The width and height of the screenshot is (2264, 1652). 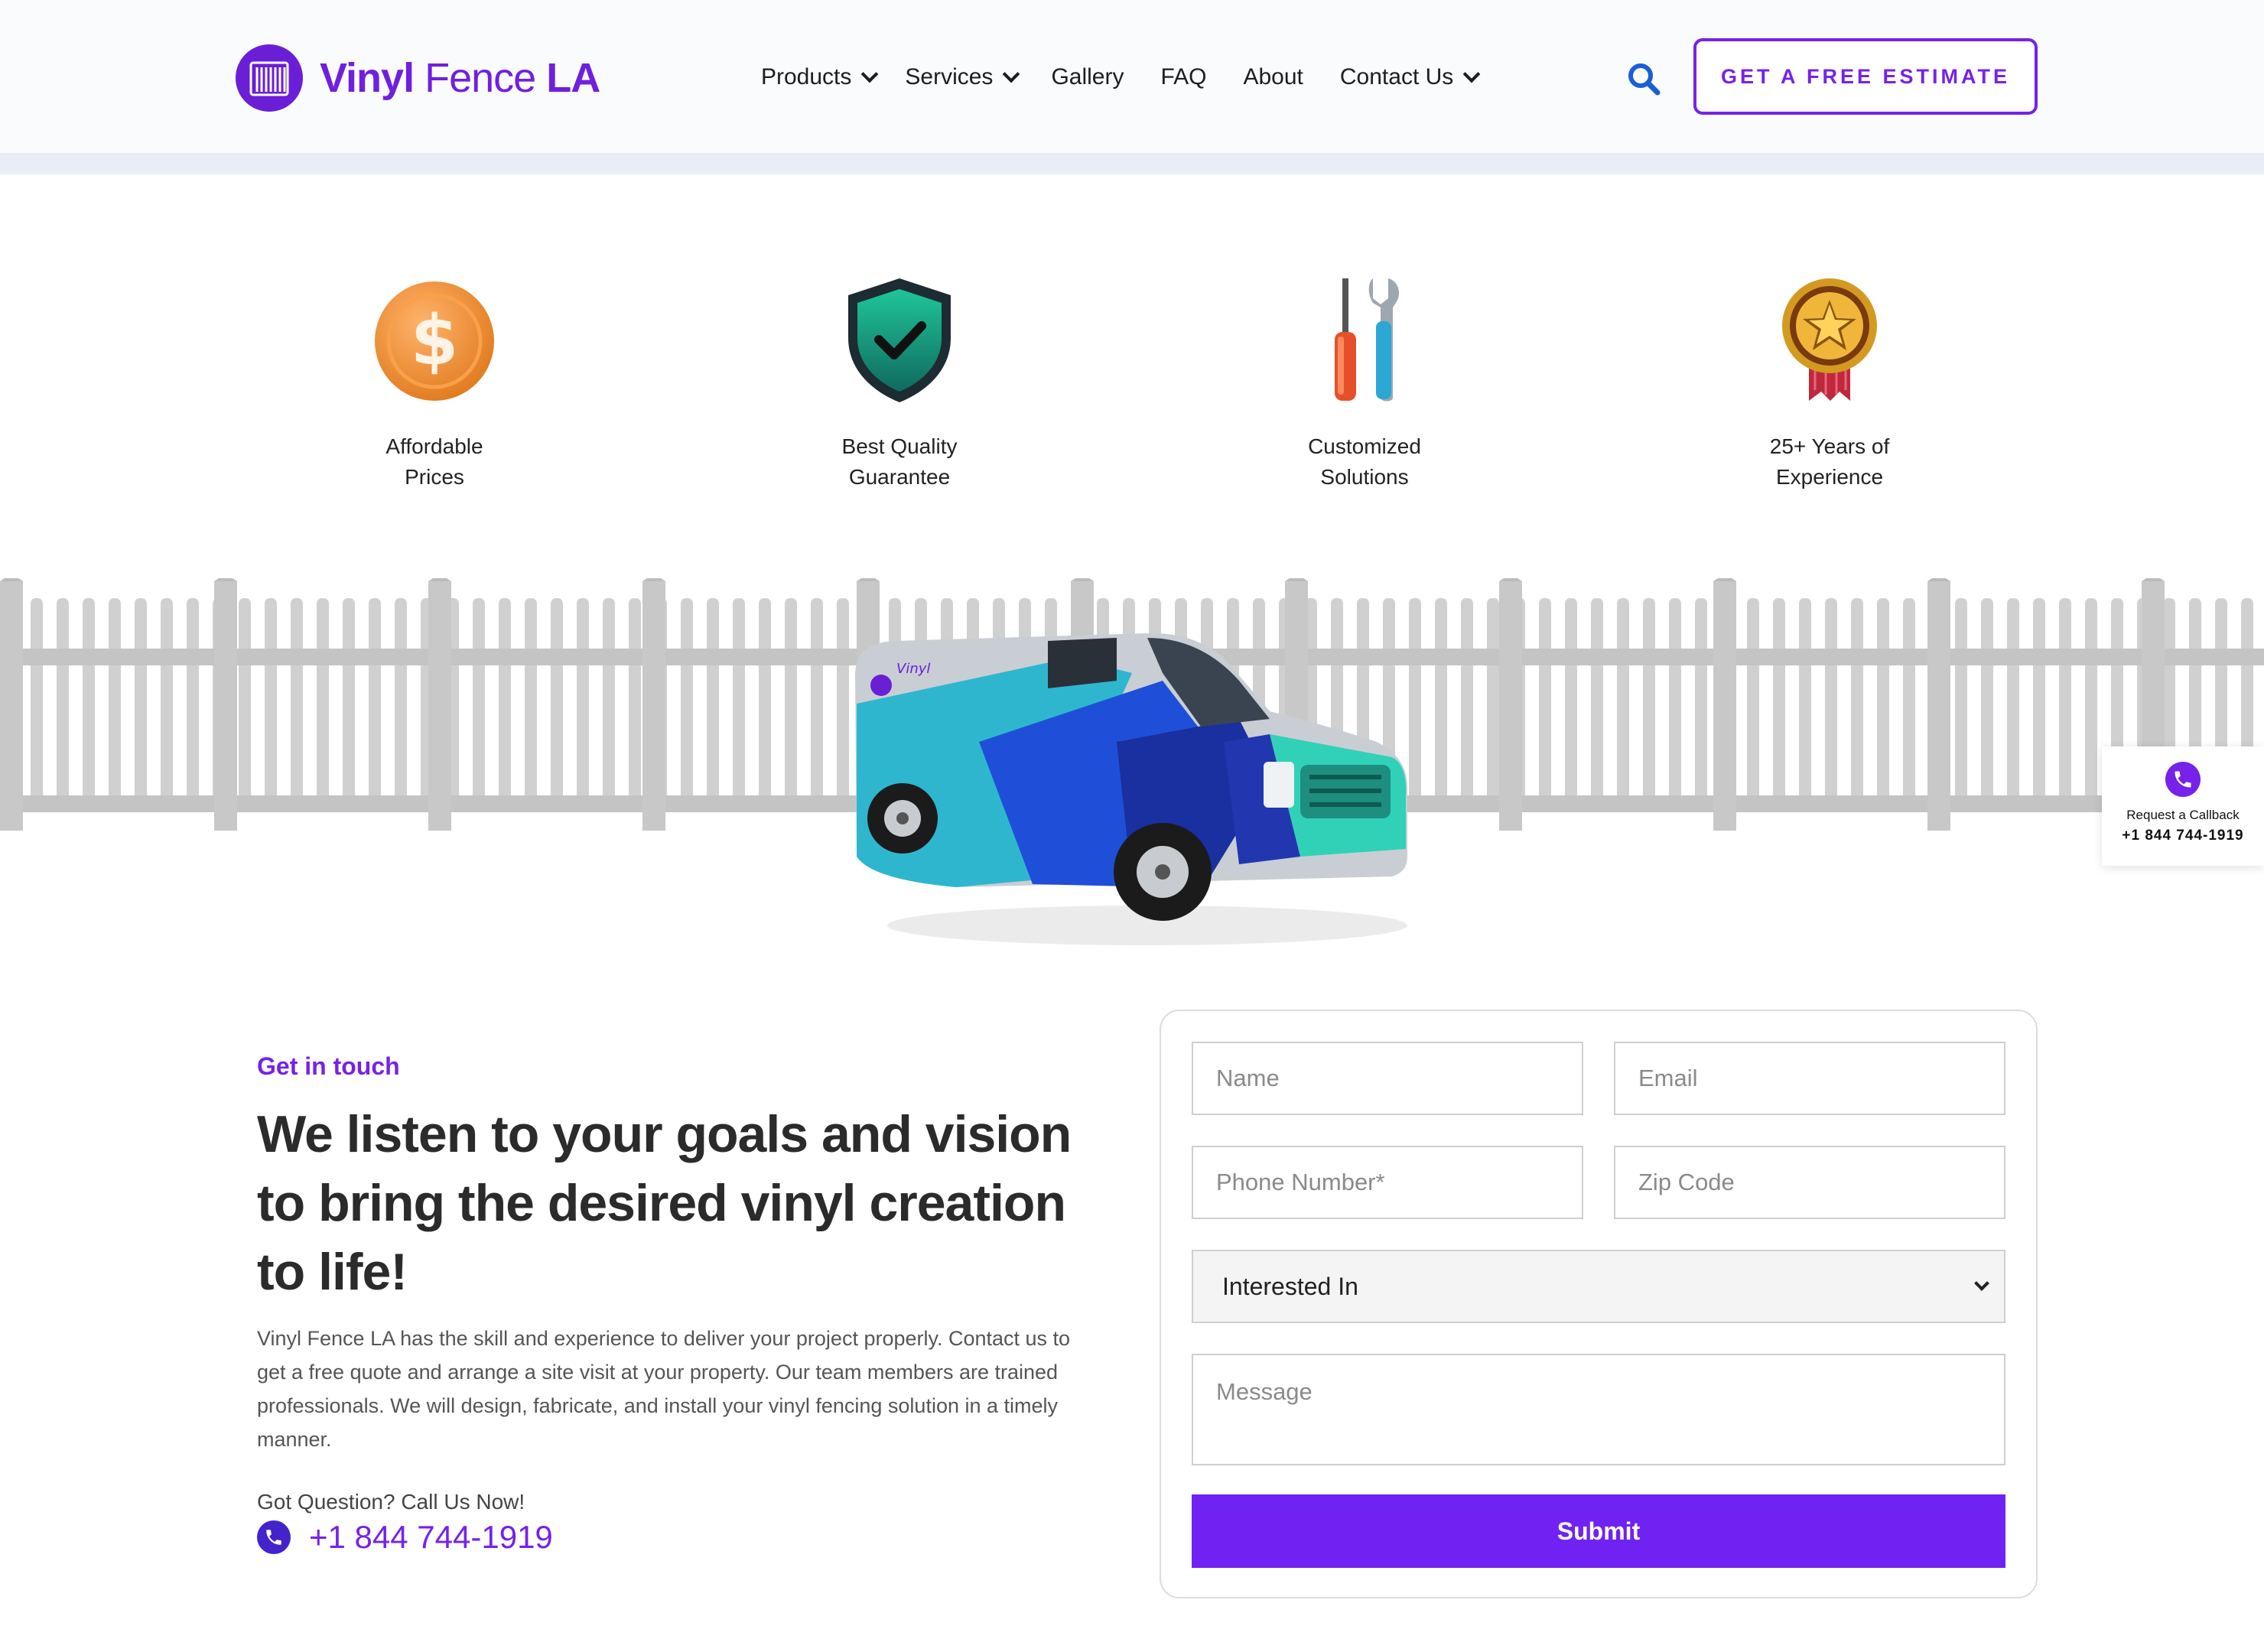 What do you see at coordinates (1598, 1287) in the screenshot?
I see `interested-in-select: Interested In` at bounding box center [1598, 1287].